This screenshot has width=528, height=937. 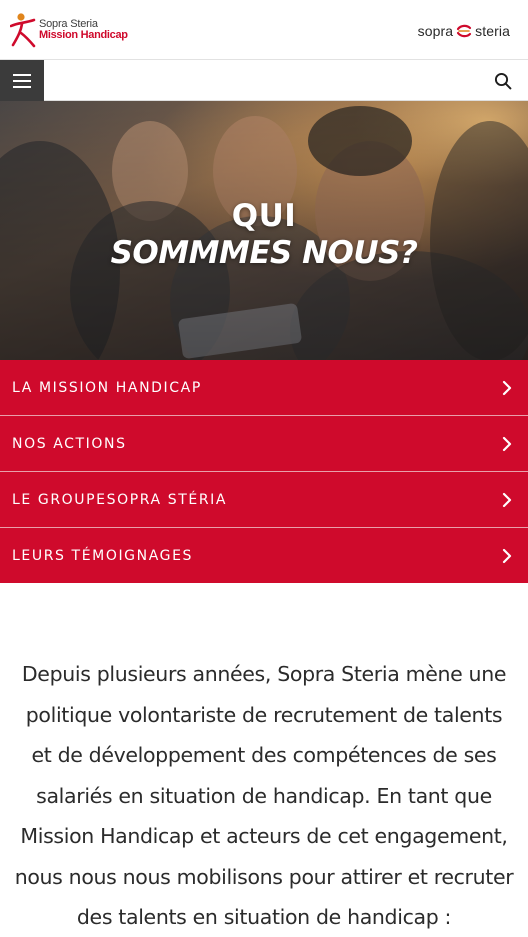 What do you see at coordinates (264, 253) in the screenshot?
I see `hero-title-line2: SOMMMES NOUS?` at bounding box center [264, 253].